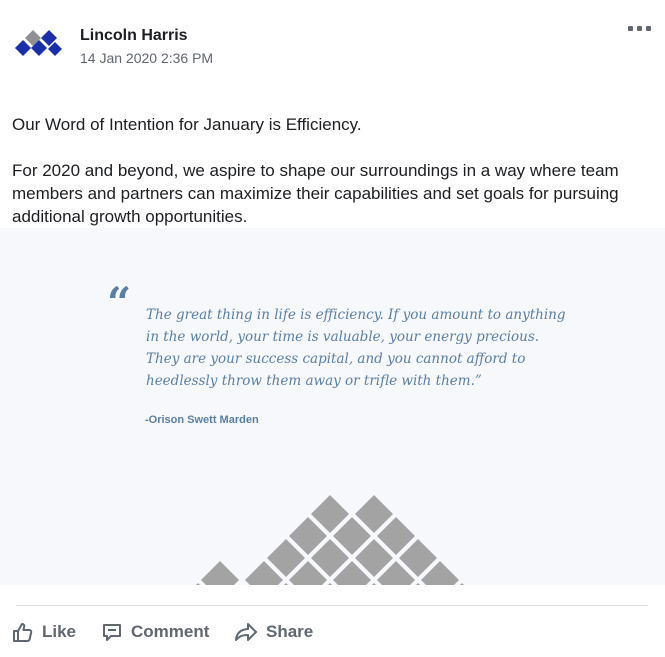 The width and height of the screenshot is (665, 657). Describe the element at coordinates (290, 631) in the screenshot. I see `share-label: Share` at that location.